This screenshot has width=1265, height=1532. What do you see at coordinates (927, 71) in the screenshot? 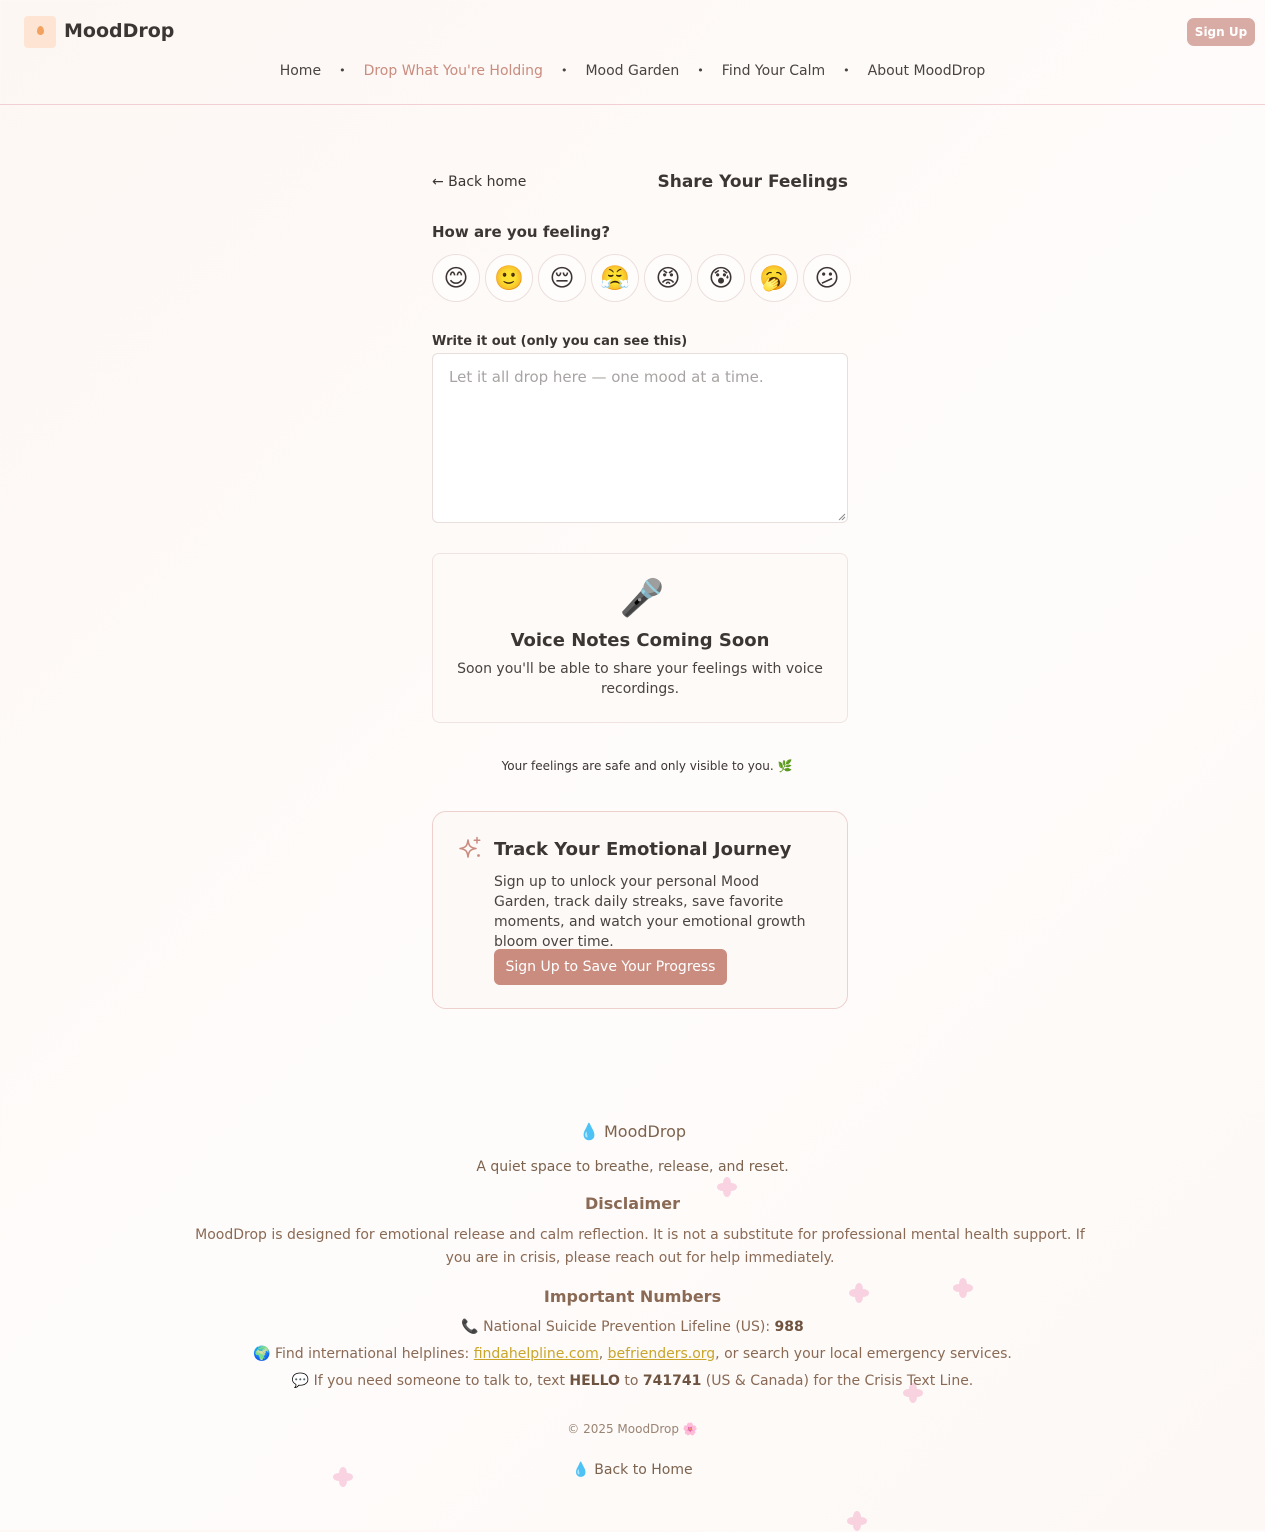
I see `nav-item-about: About MoodDrop` at bounding box center [927, 71].